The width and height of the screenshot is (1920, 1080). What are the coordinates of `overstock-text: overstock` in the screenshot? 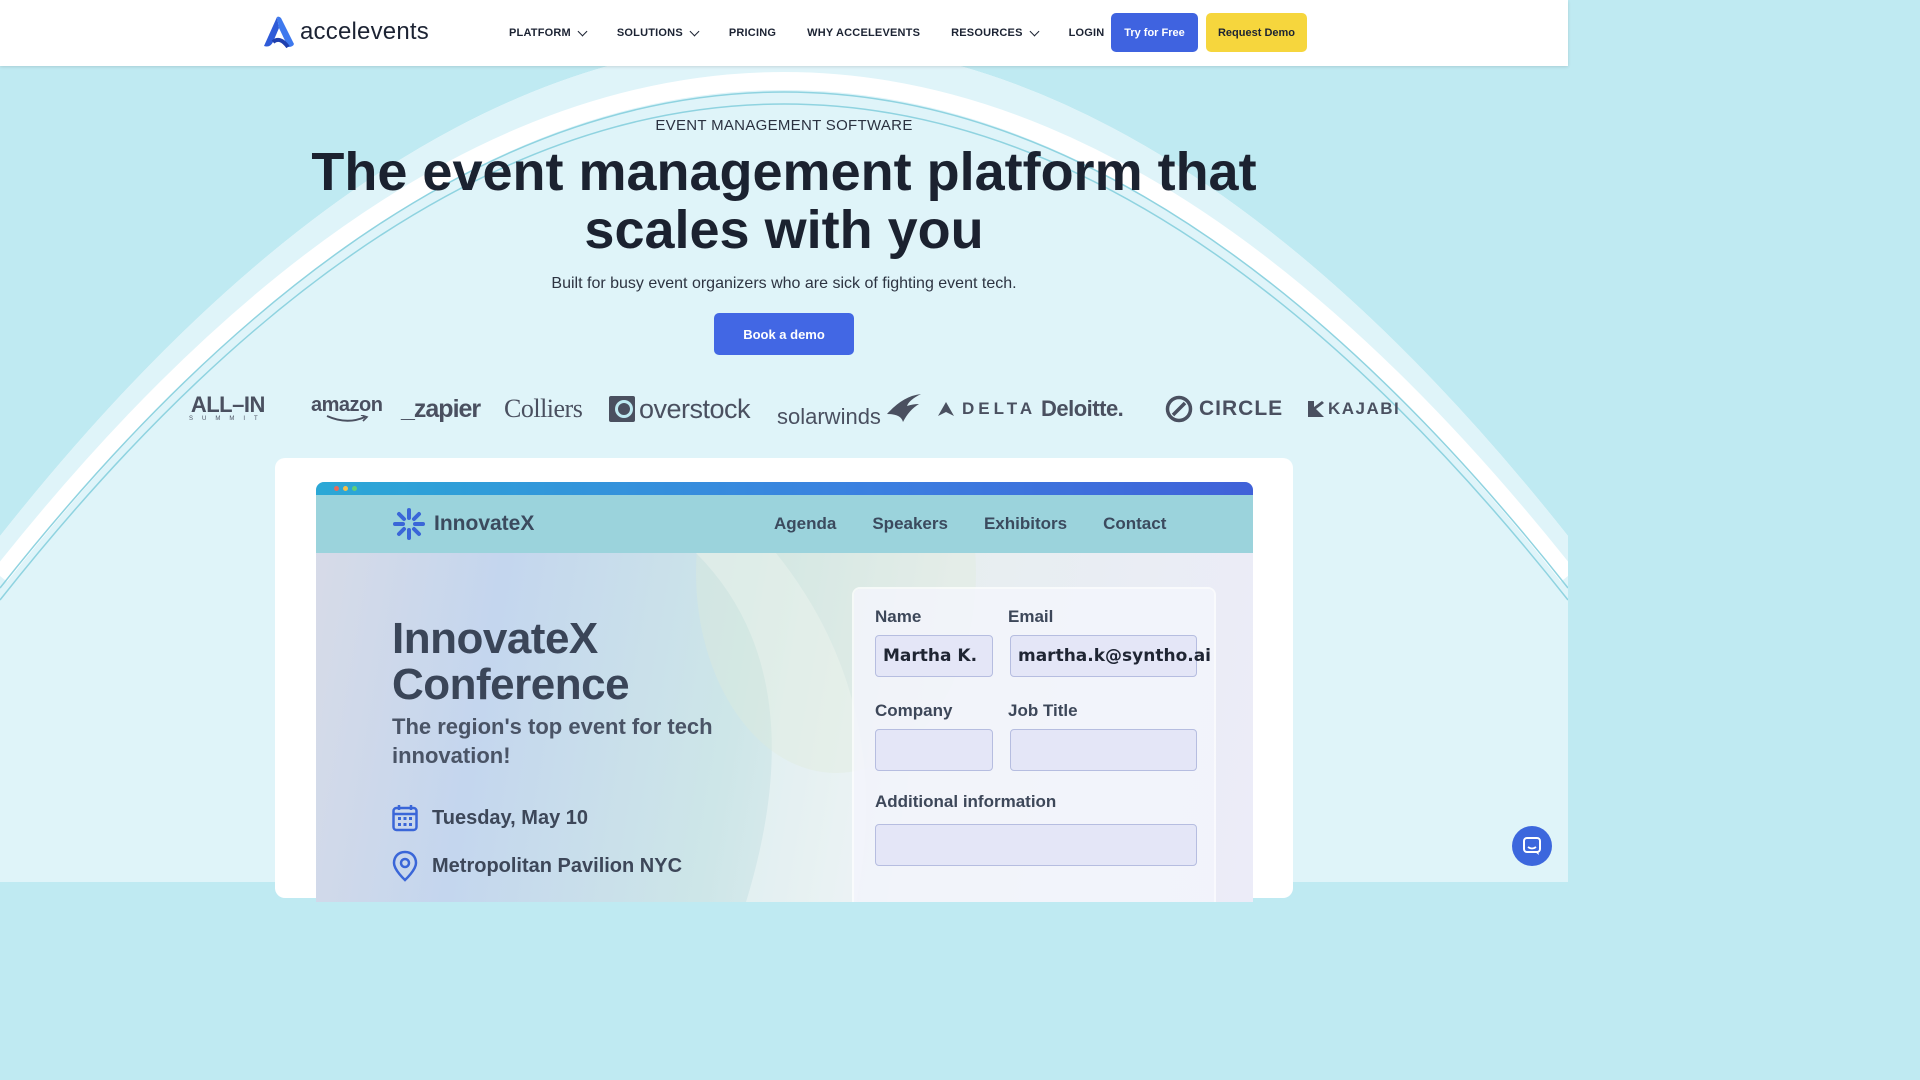 It's located at (695, 408).